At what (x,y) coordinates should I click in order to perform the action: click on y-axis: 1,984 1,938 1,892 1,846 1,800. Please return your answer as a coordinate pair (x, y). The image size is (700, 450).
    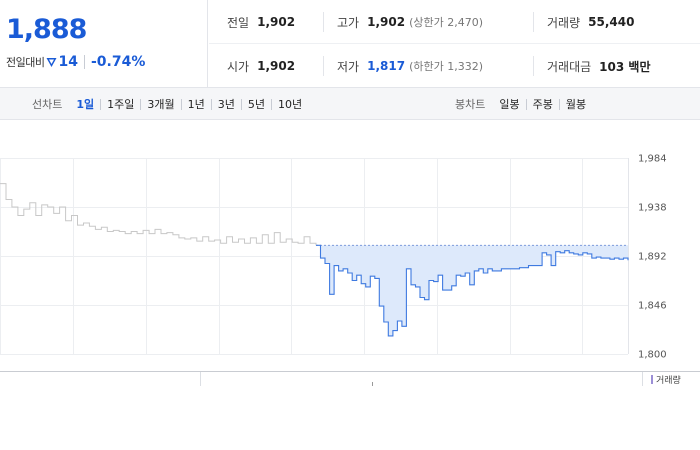
    Looking at the image, I should click on (652, 257).